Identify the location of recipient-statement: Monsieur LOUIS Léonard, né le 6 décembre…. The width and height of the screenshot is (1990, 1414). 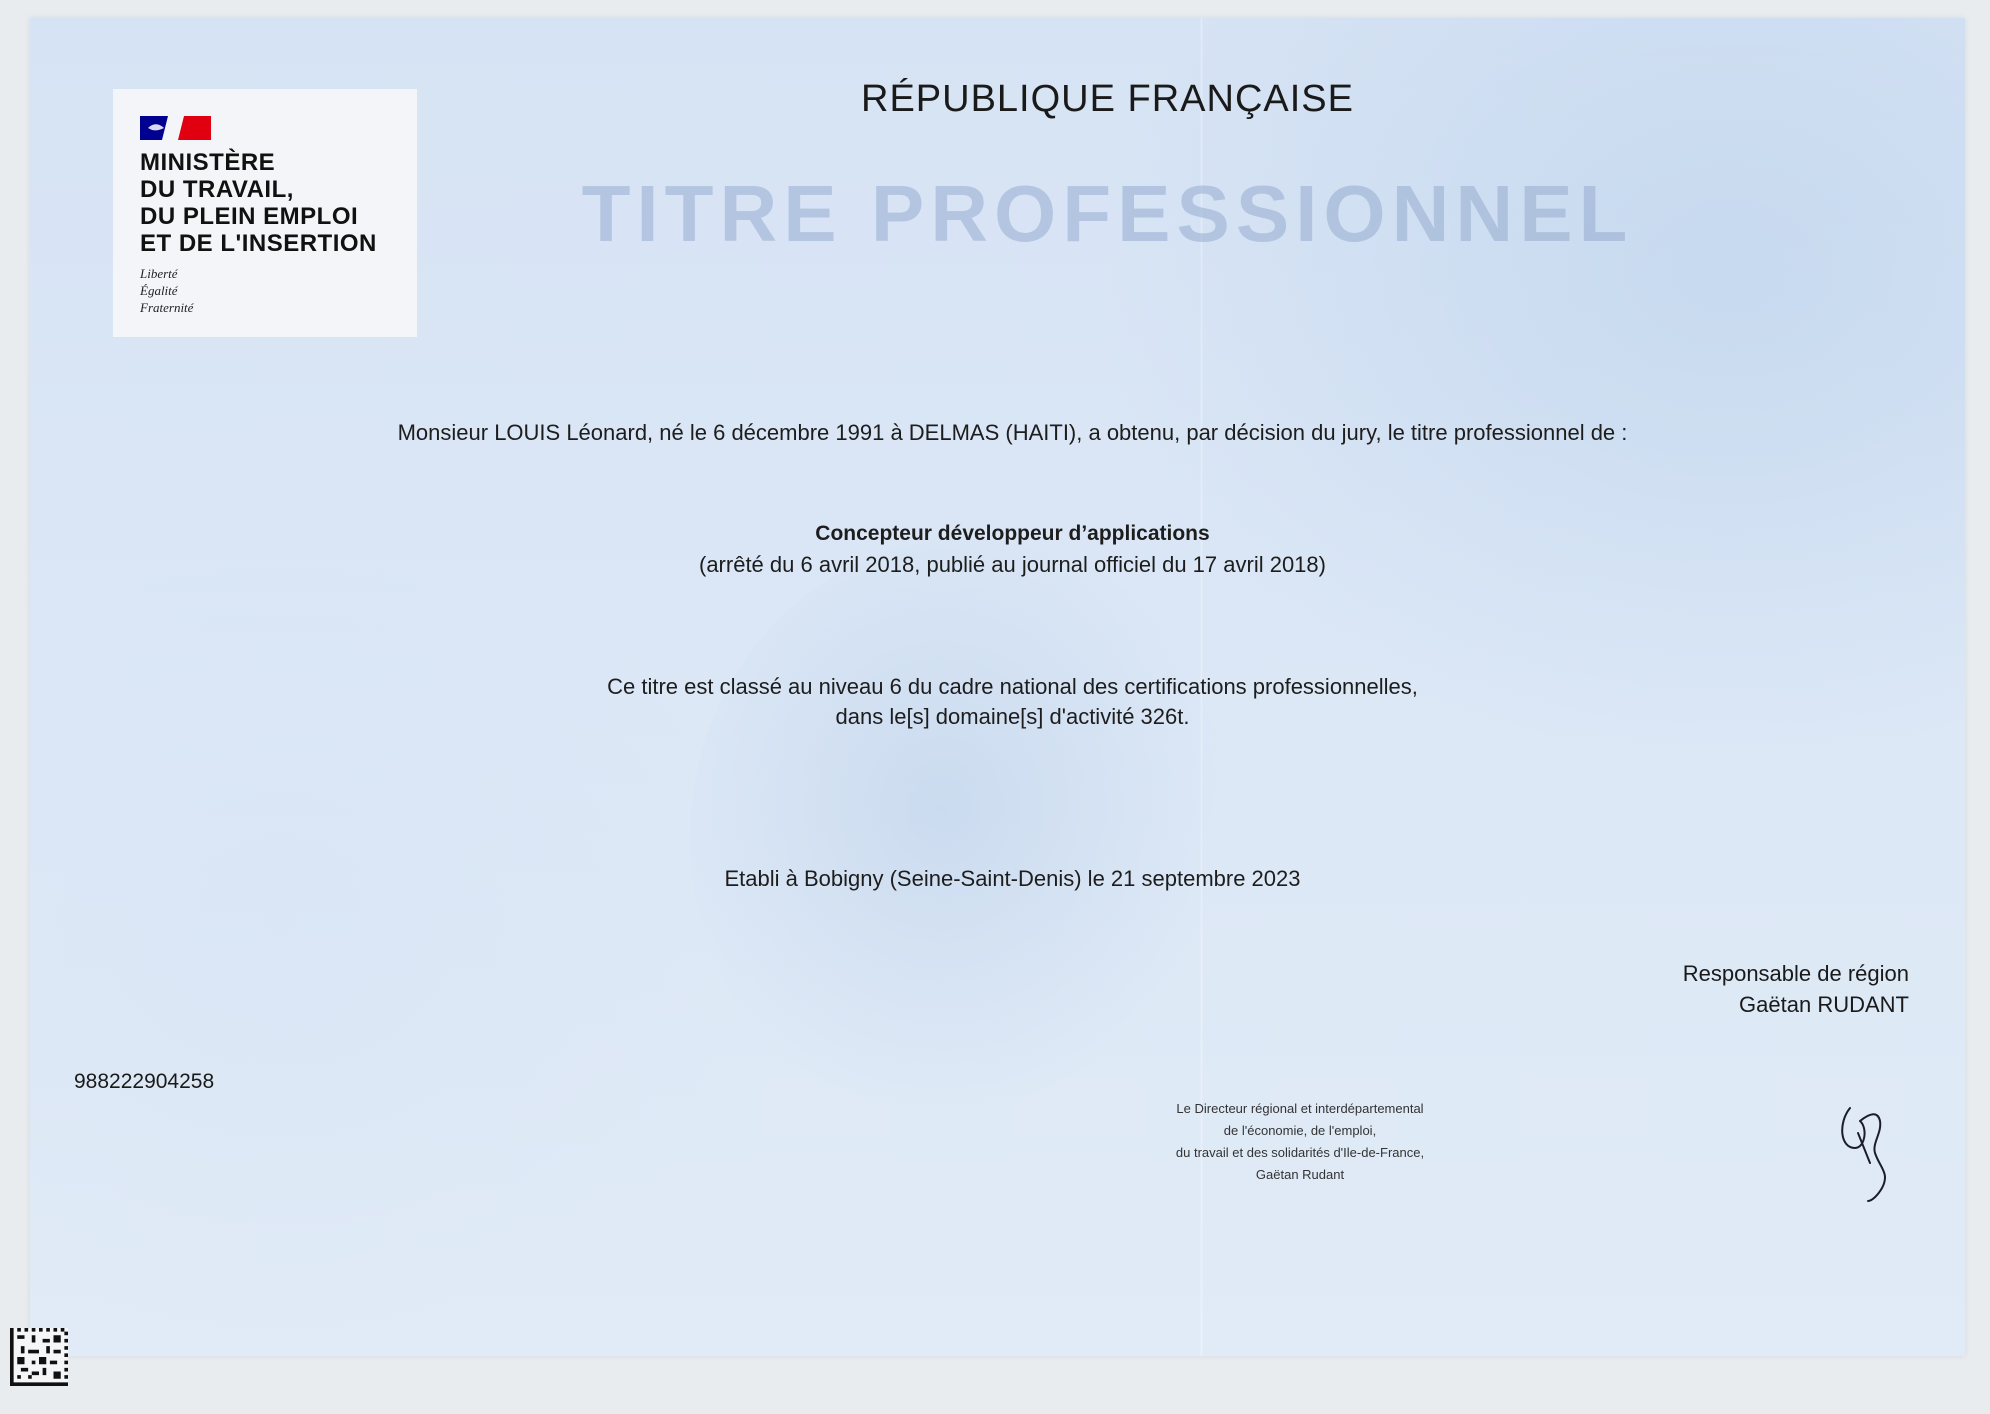
(1012, 432).